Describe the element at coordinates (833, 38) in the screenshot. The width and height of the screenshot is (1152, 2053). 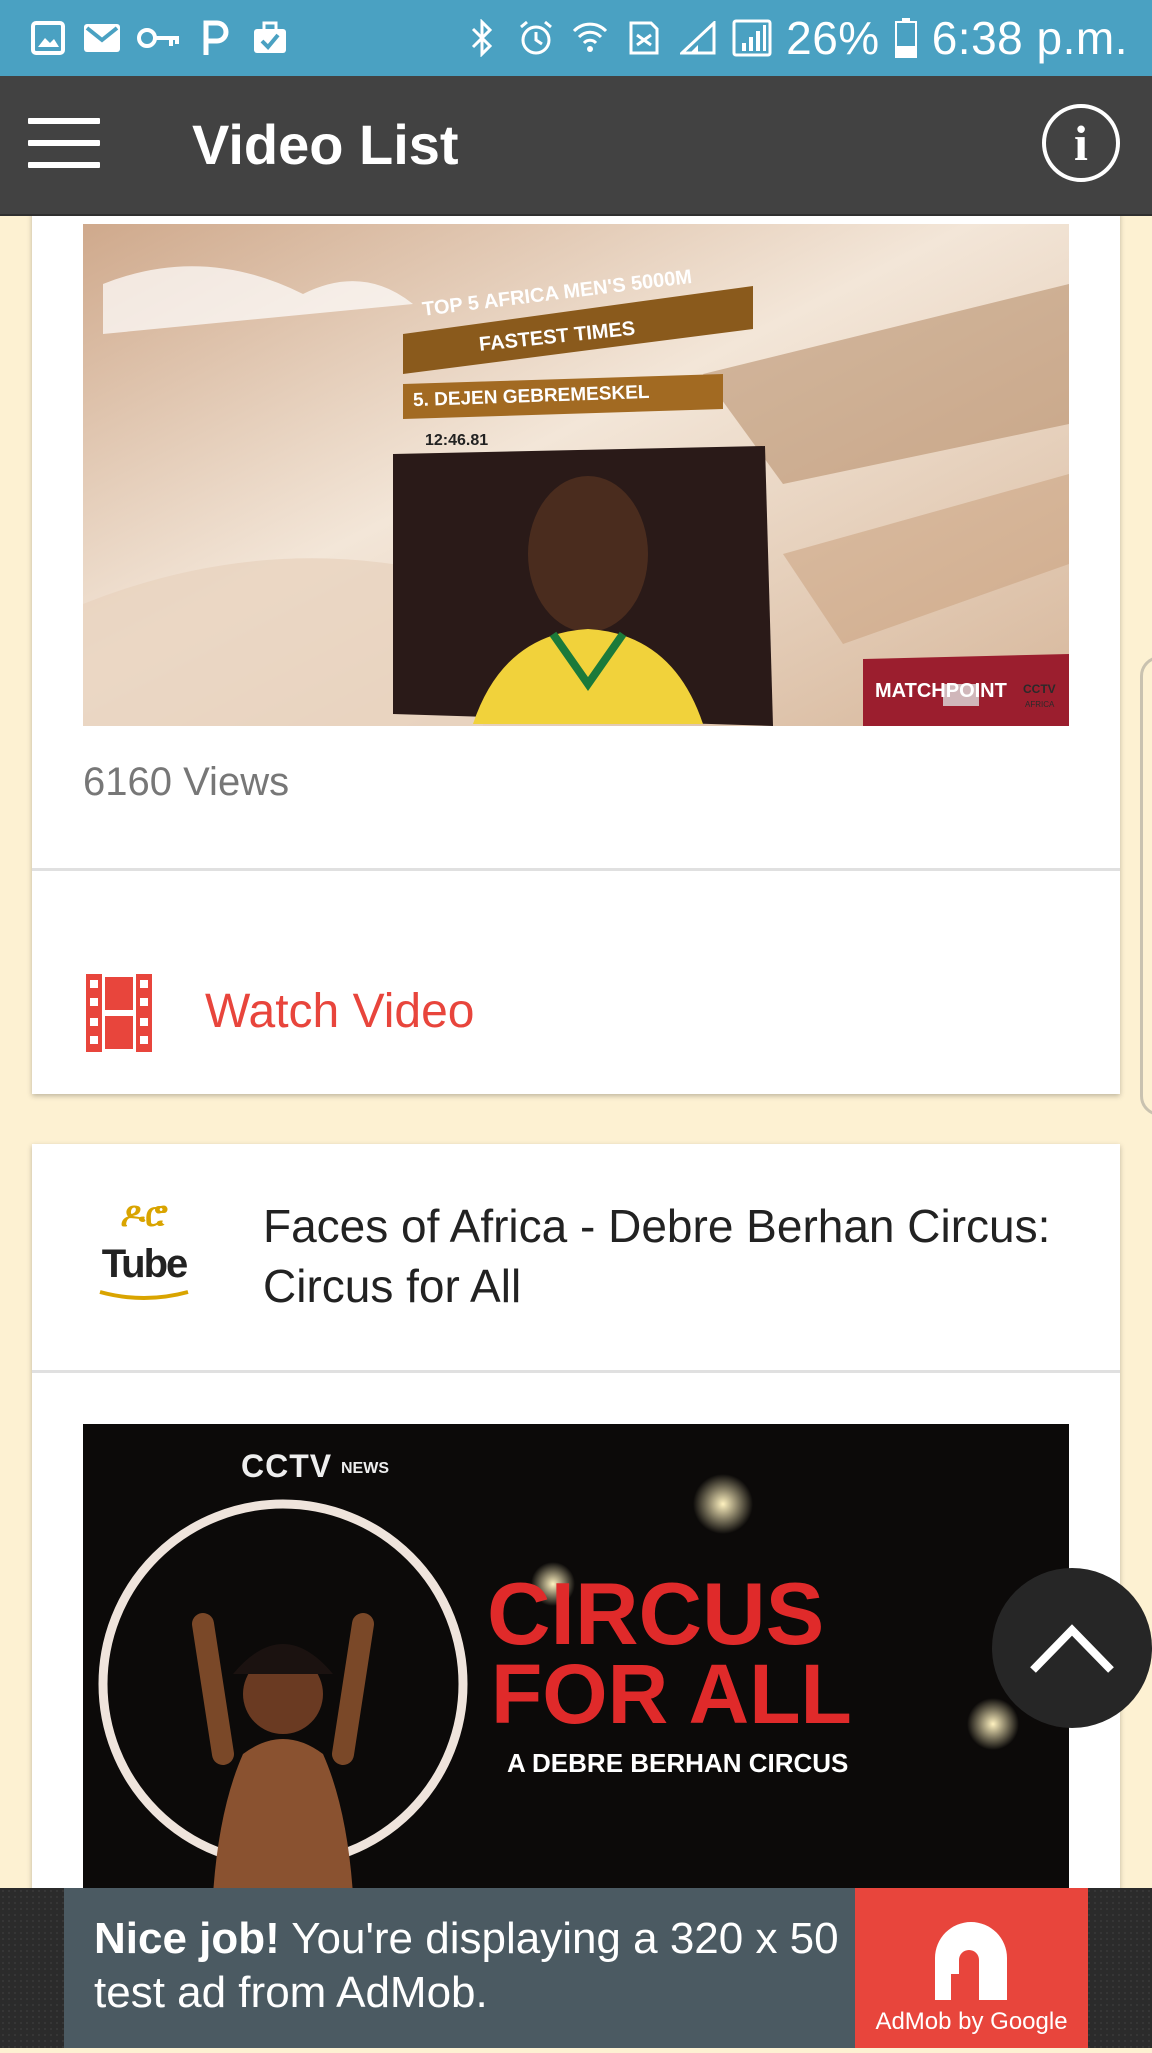
I see `battery-percent: 26%` at that location.